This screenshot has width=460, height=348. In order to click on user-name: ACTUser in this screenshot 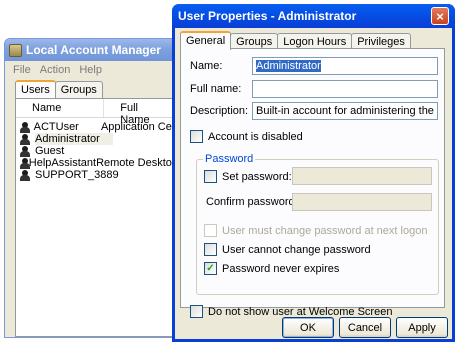, I will do `click(56, 127)`.